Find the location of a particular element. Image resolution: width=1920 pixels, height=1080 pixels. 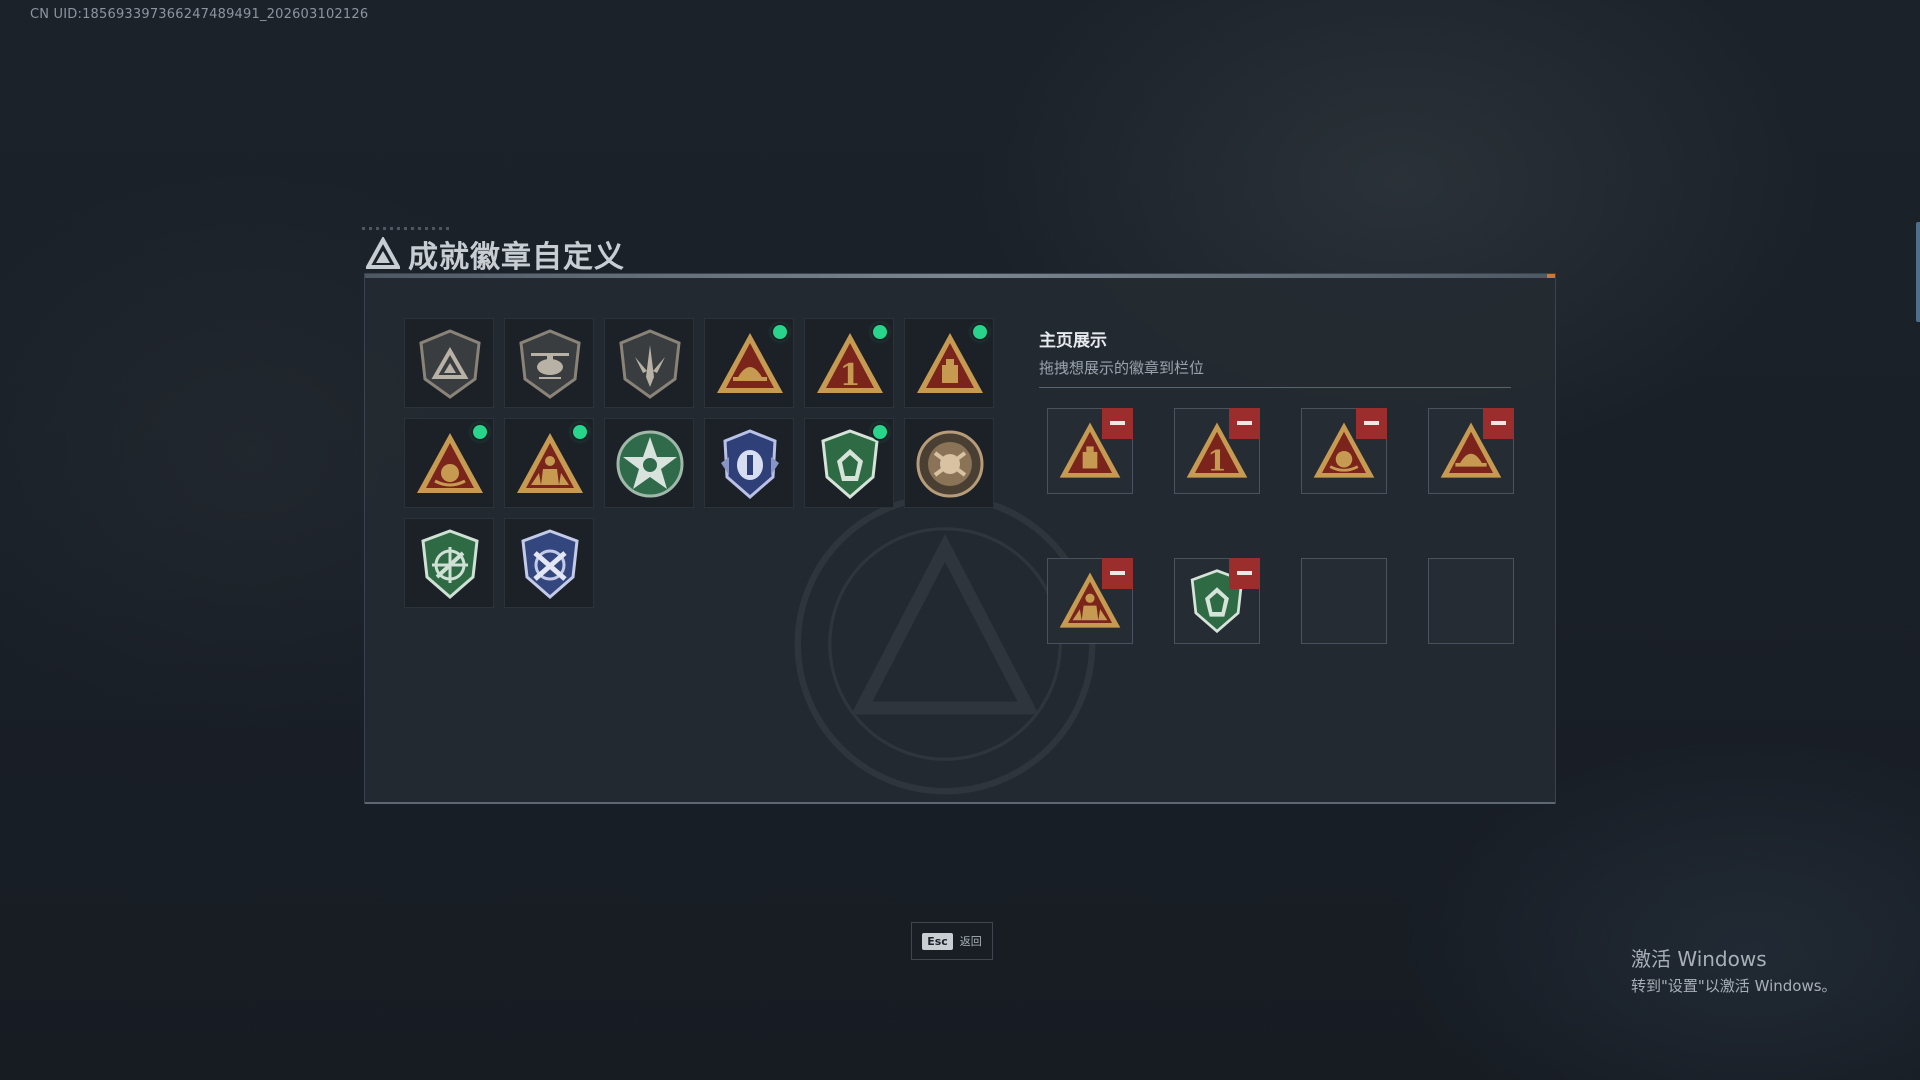

sword-shield-badge-icon is located at coordinates (650, 364).